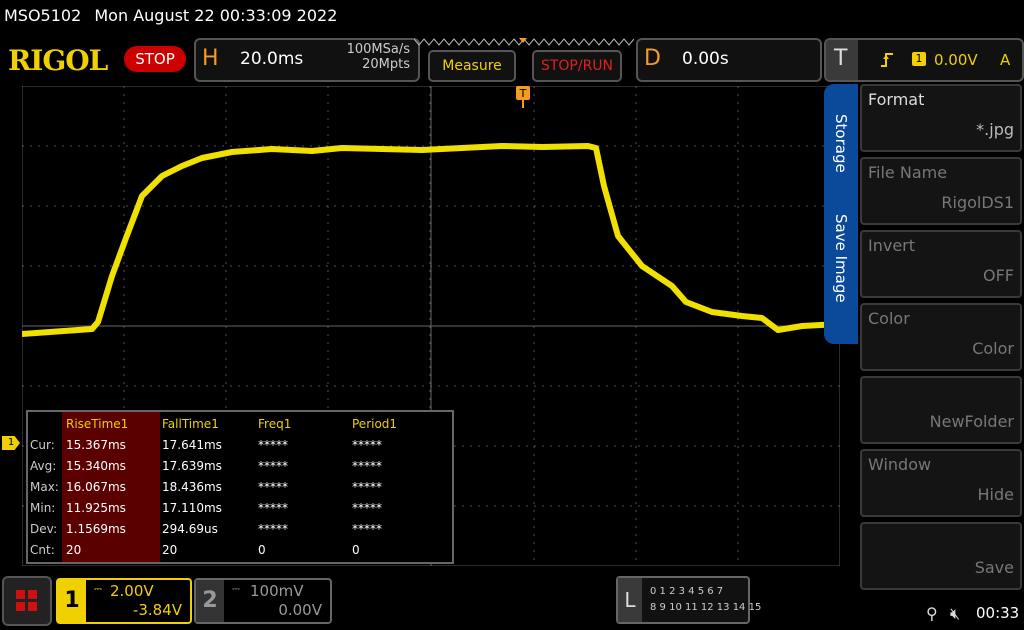 The image size is (1024, 630). I want to click on cell: 17.641ms, so click(192, 445).